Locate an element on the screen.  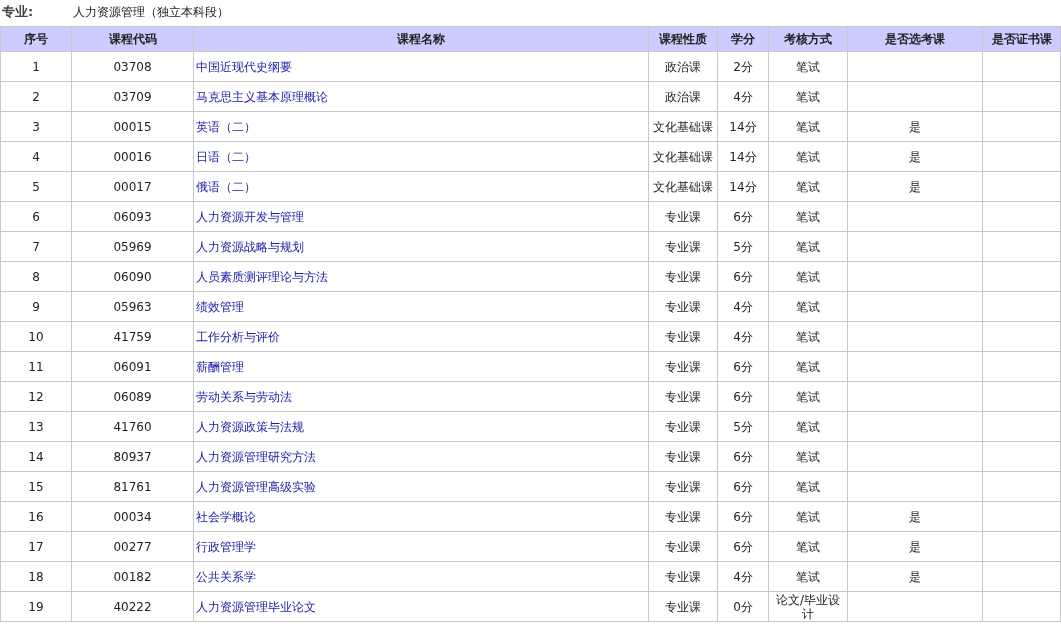
table-cell: 06090 is located at coordinates (132, 276).